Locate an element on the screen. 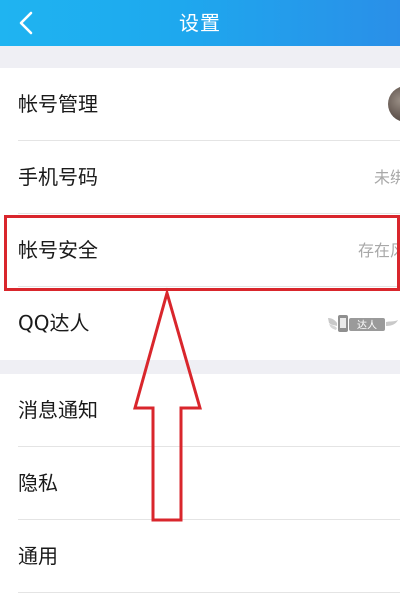 This screenshot has height=600, width=400. settings-item-privacy: 隐私 is located at coordinates (200, 483).